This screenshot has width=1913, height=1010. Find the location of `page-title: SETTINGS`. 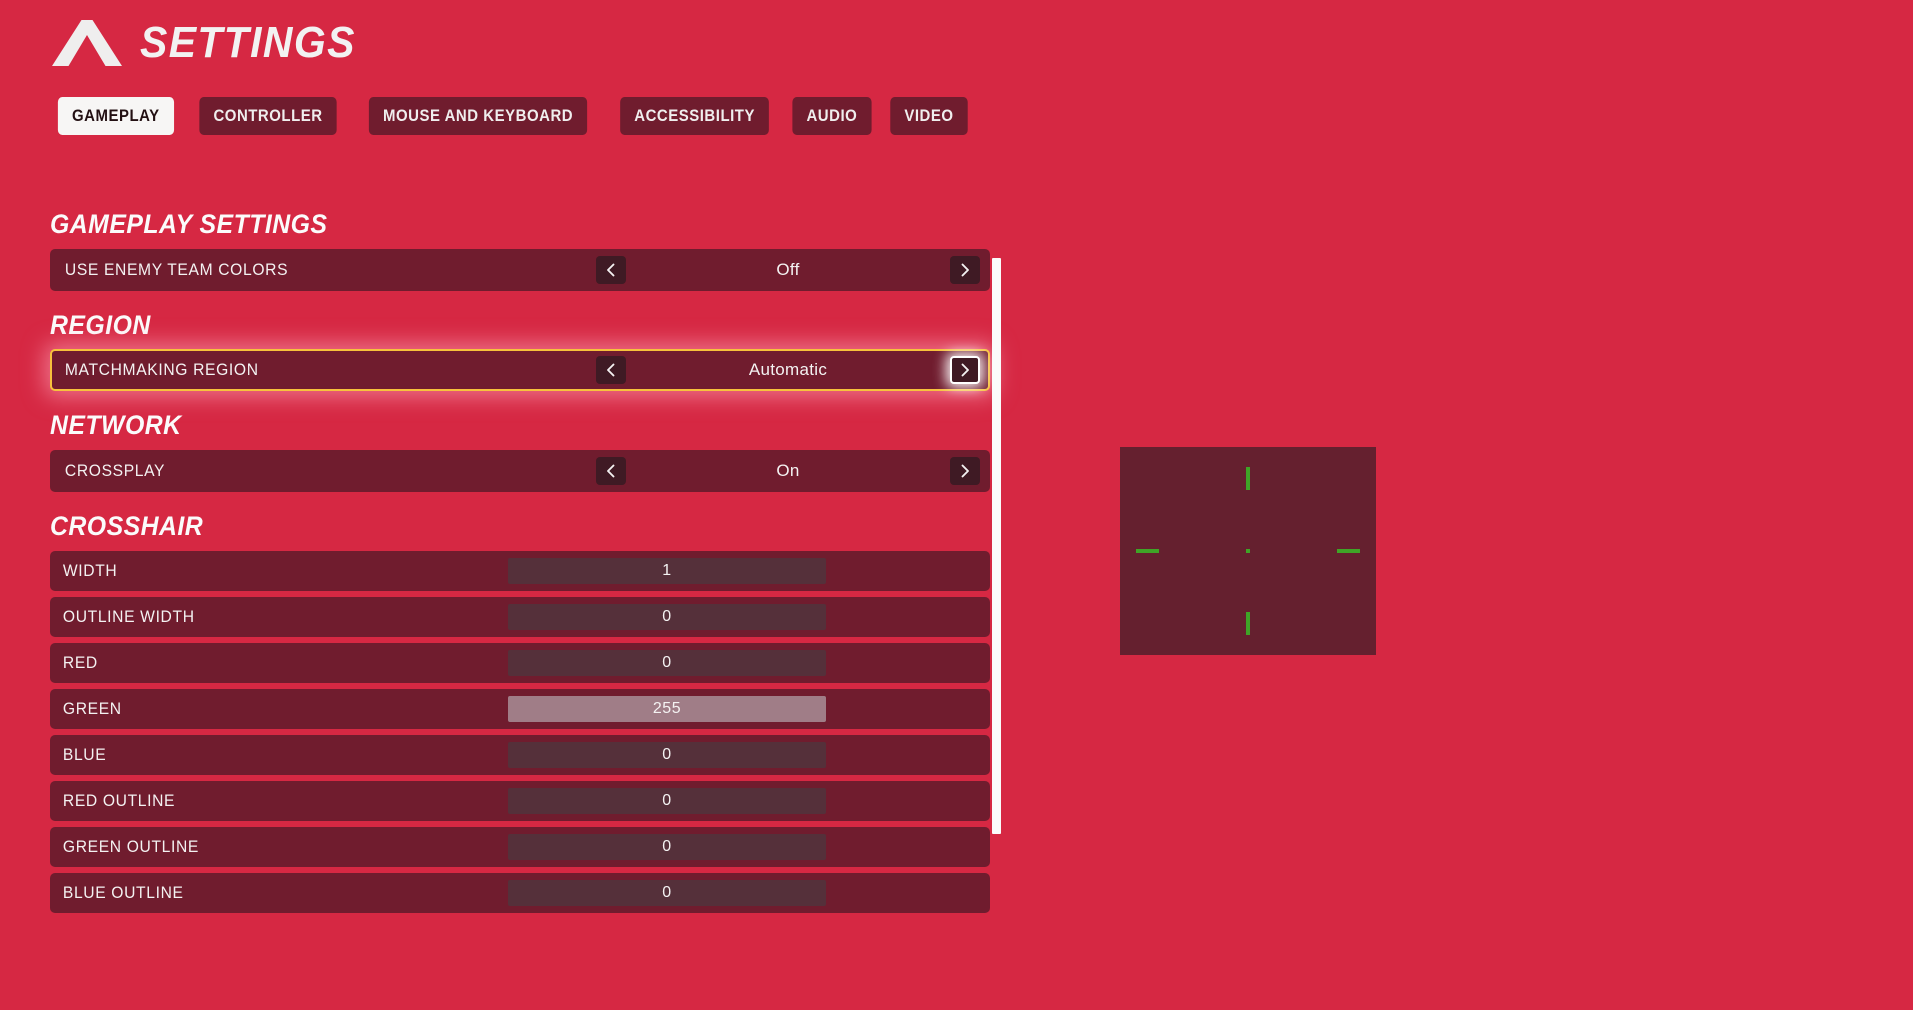

page-title: SETTINGS is located at coordinates (248, 42).